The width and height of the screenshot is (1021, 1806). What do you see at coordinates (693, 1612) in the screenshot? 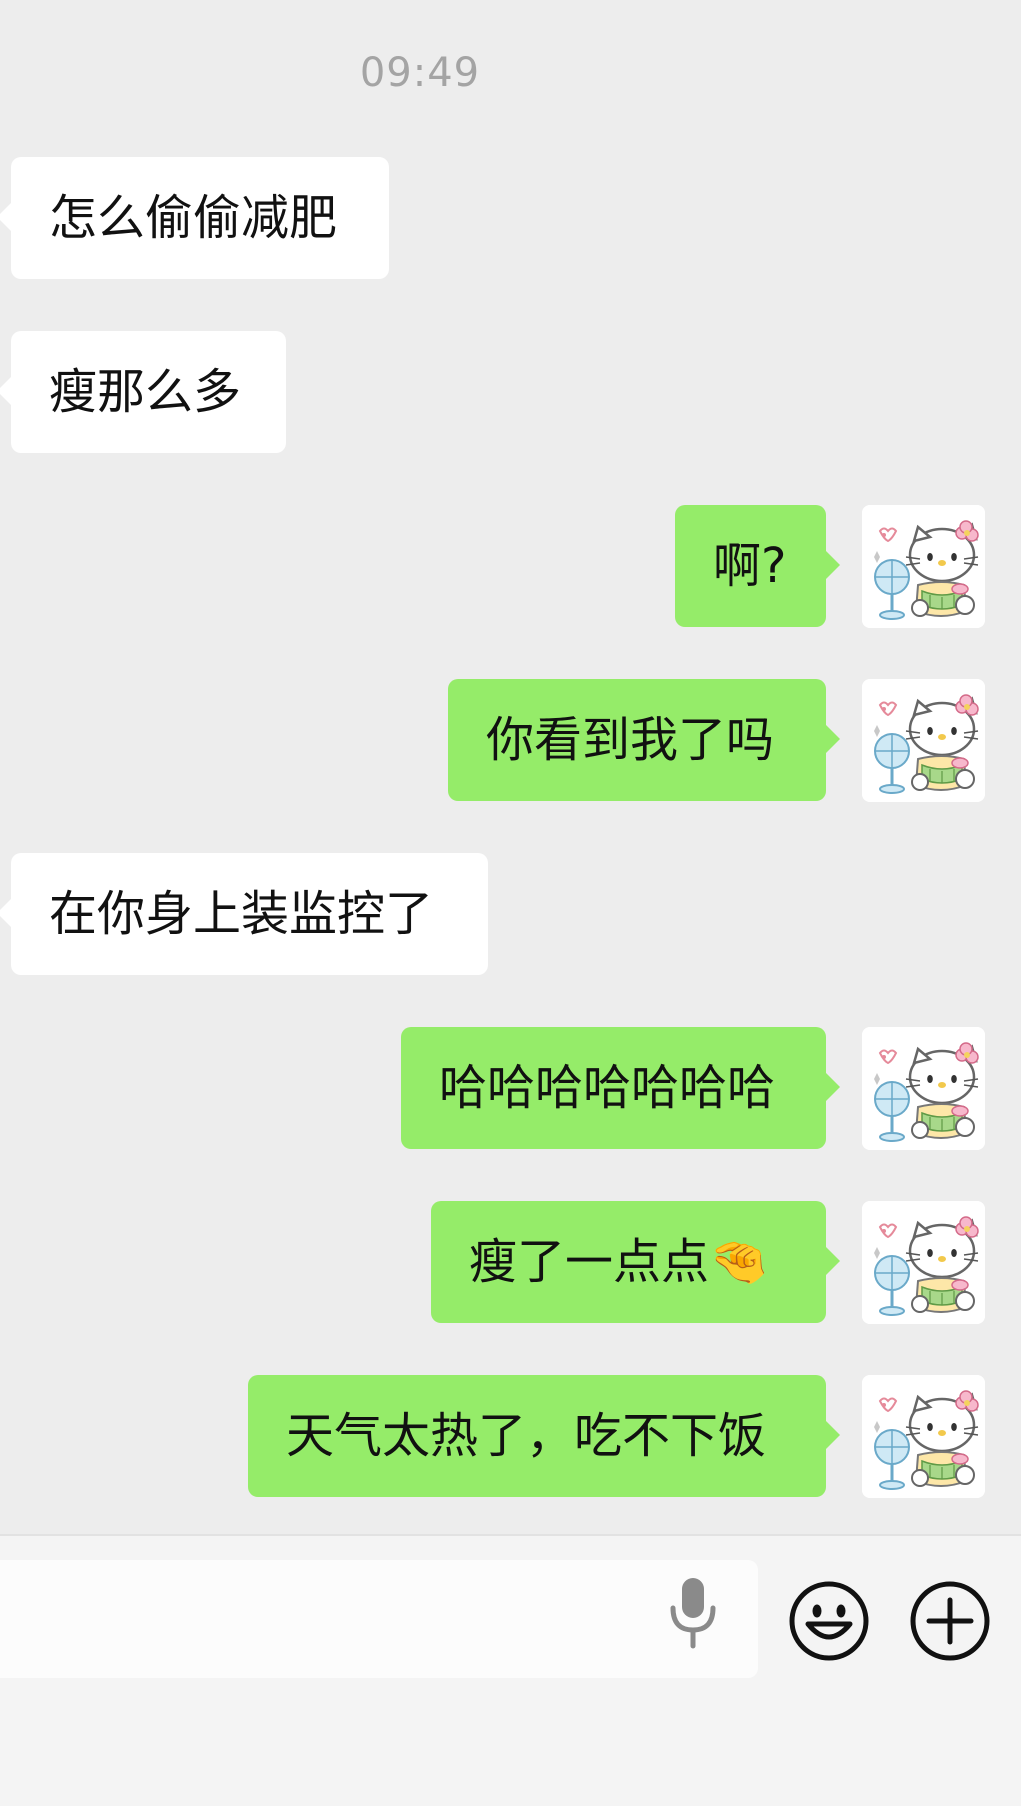
I see `microphone-icon` at bounding box center [693, 1612].